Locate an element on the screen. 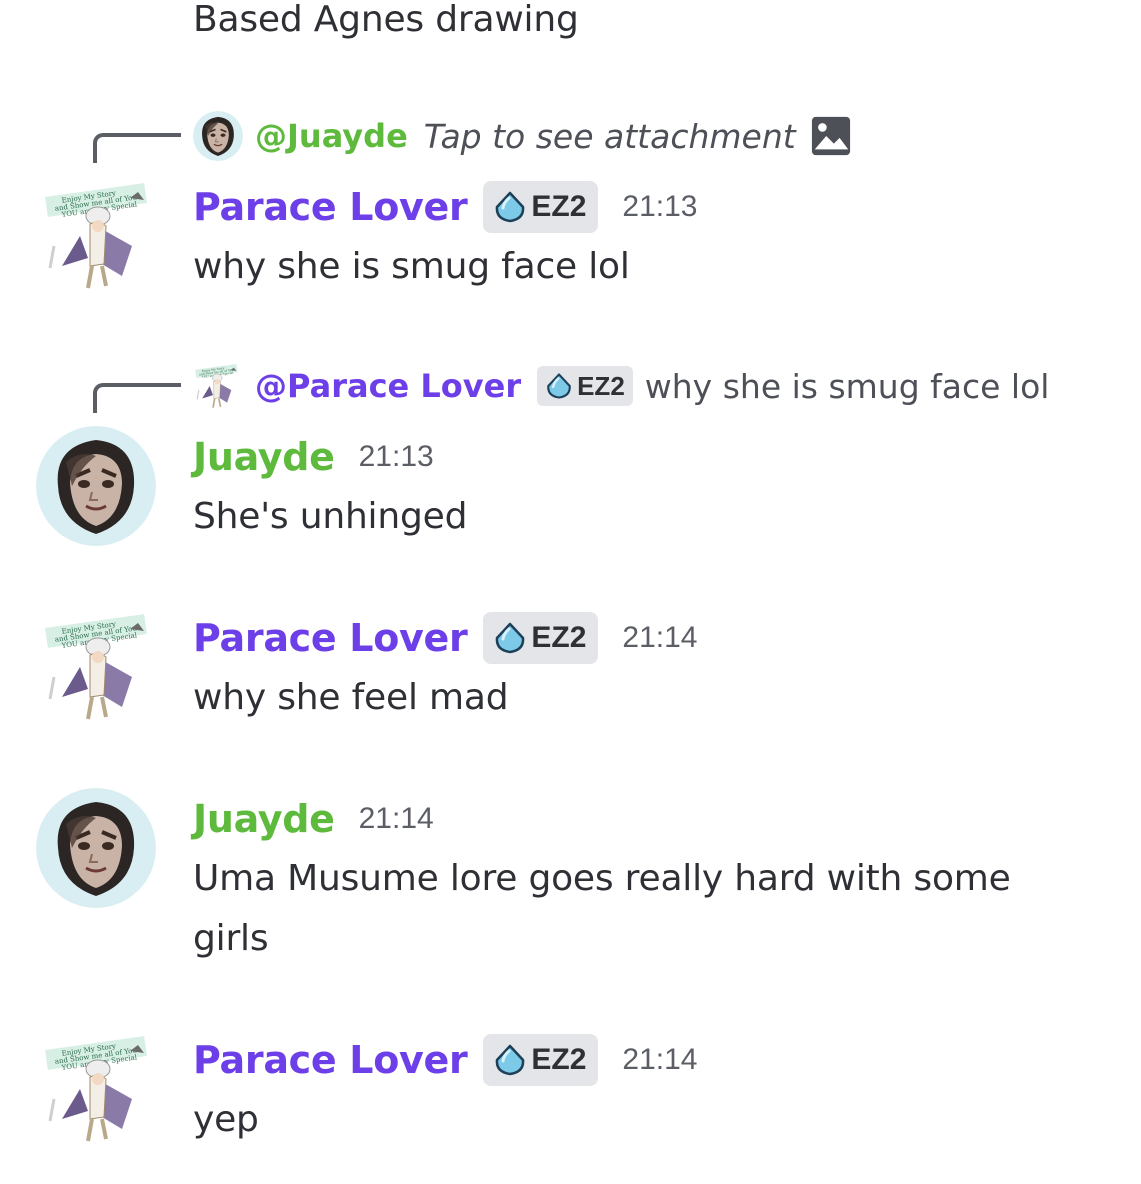 Image resolution: width=1141 pixels, height=1184 pixels. reply-preview: @Juayde Tap to see attachment is located at coordinates (522, 136).